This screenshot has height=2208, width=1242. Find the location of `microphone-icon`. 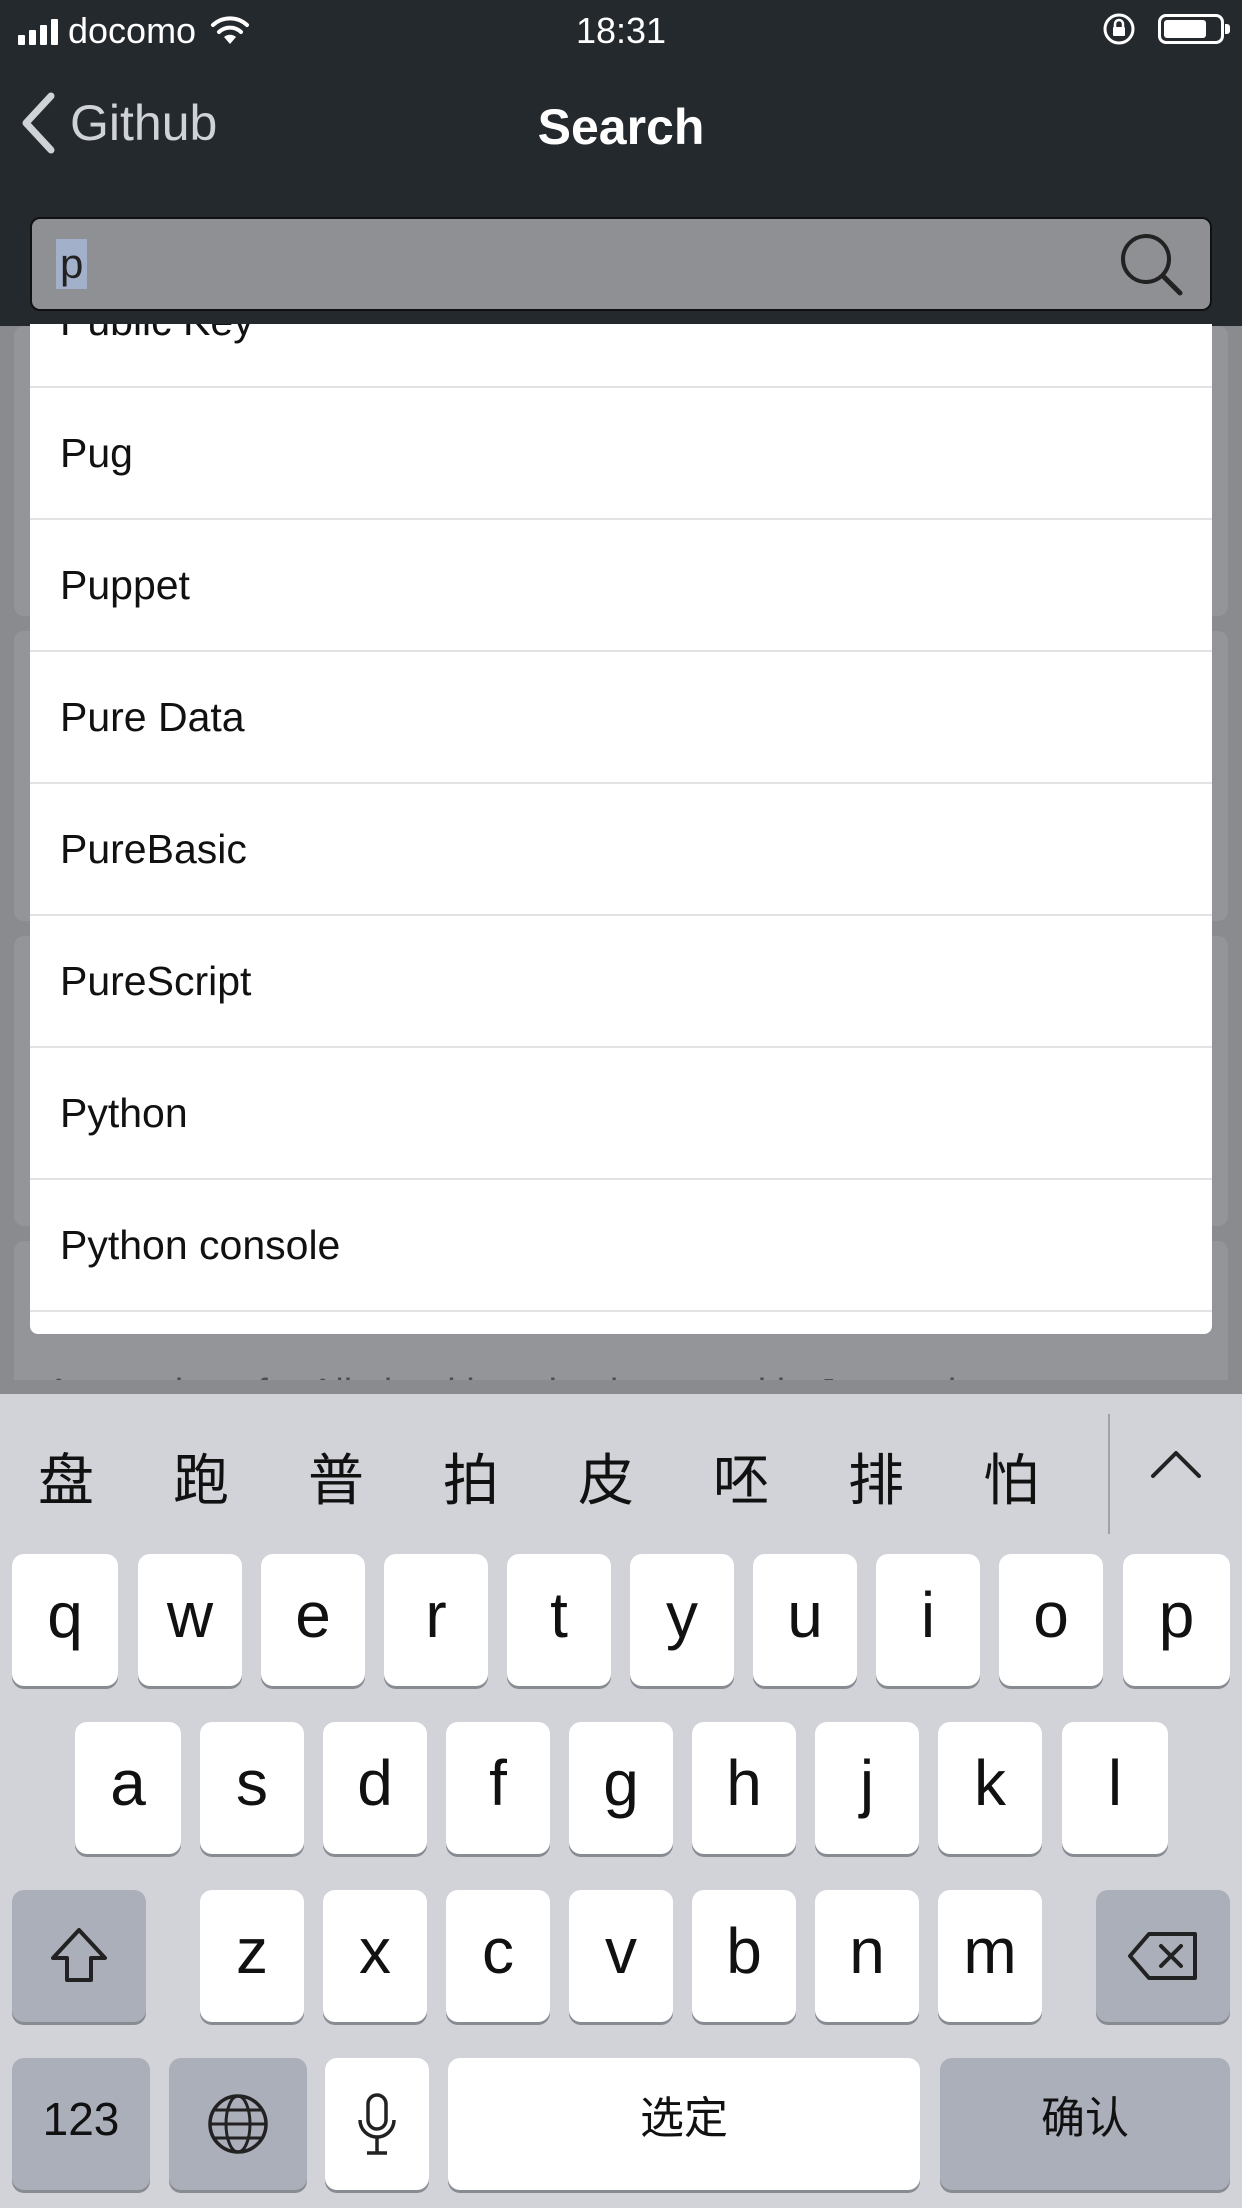

microphone-icon is located at coordinates (377, 2124).